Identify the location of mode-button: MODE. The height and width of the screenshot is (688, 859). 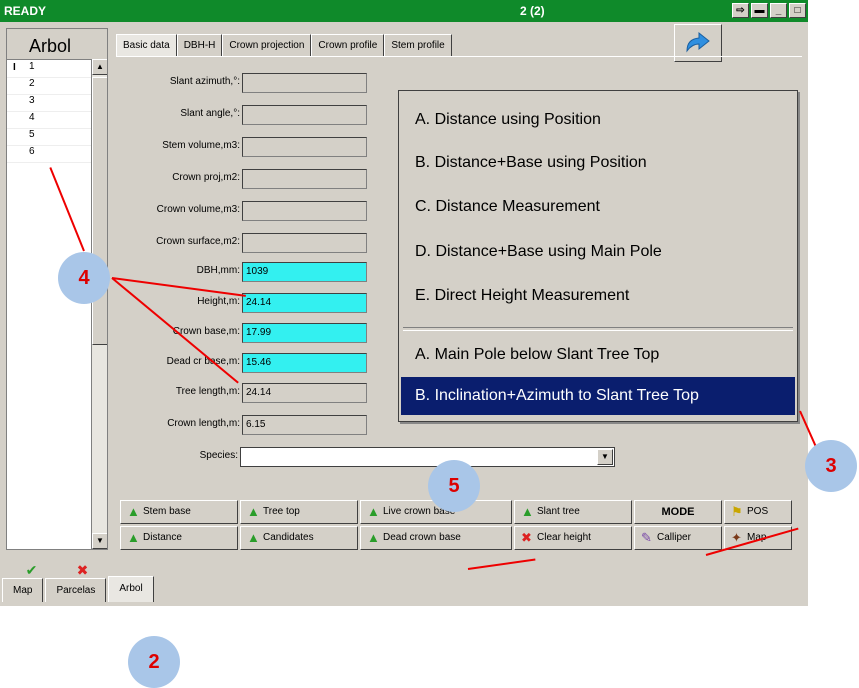
(678, 512).